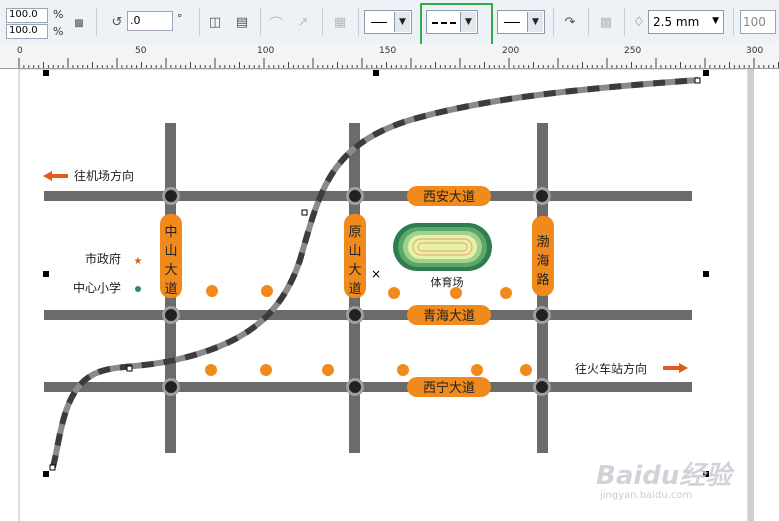 The height and width of the screenshot is (521, 779). I want to click on road-qinghai, so click(368, 315).